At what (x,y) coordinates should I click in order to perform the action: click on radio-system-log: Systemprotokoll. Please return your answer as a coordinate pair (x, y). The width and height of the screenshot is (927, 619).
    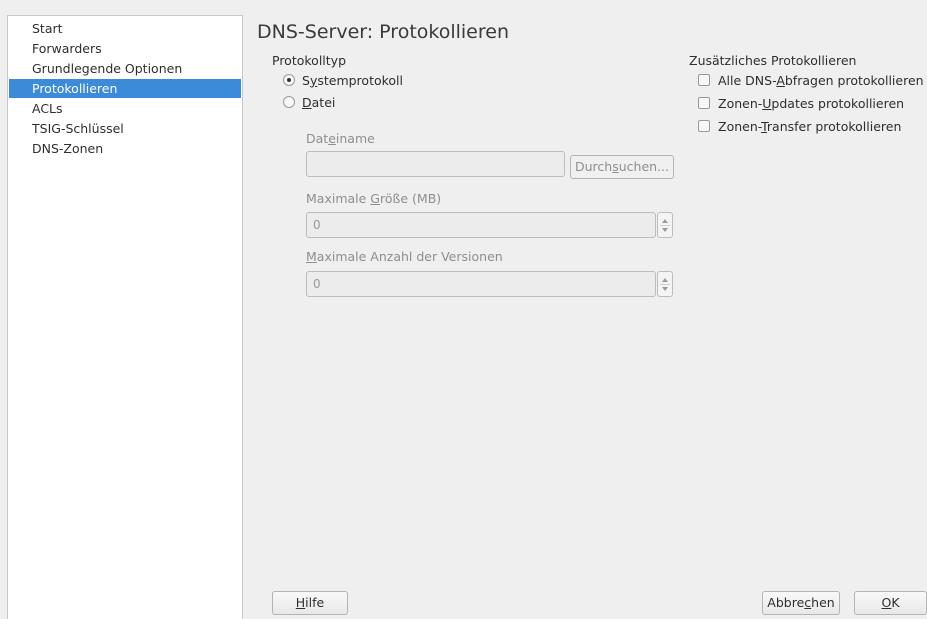
    Looking at the image, I should click on (343, 80).